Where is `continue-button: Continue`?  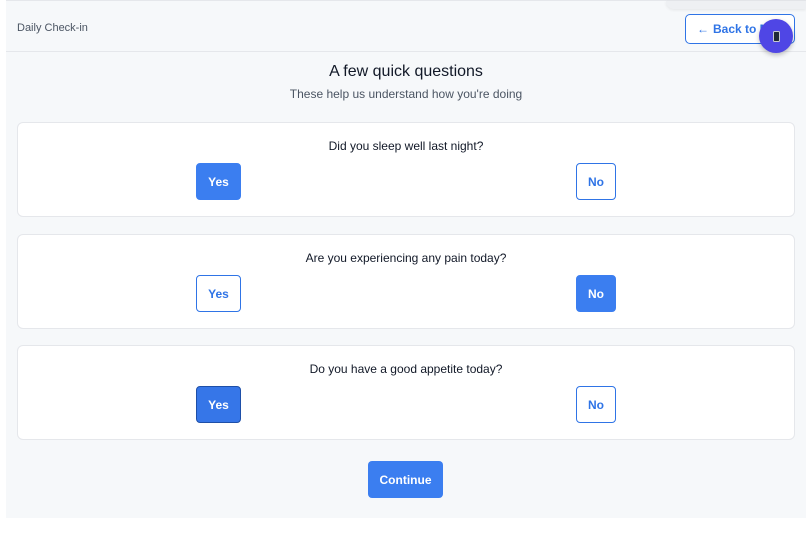 continue-button: Continue is located at coordinates (405, 479).